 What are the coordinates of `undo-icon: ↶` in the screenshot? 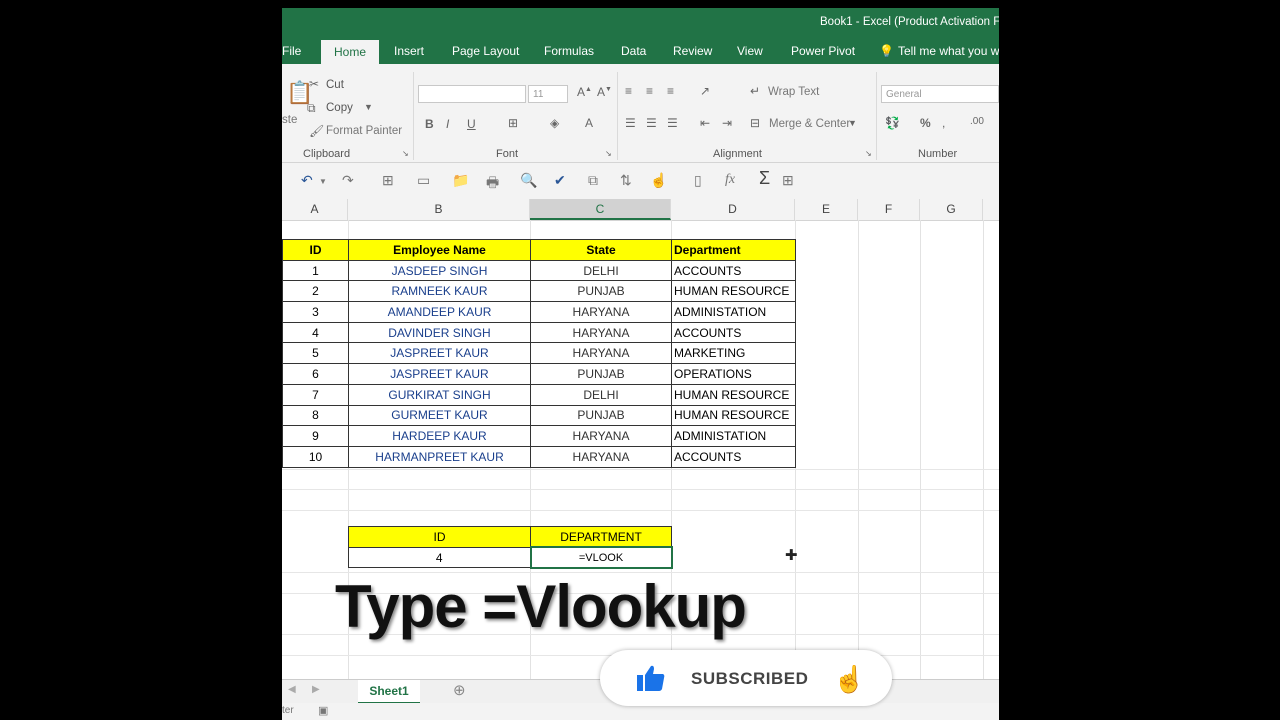 It's located at (307, 180).